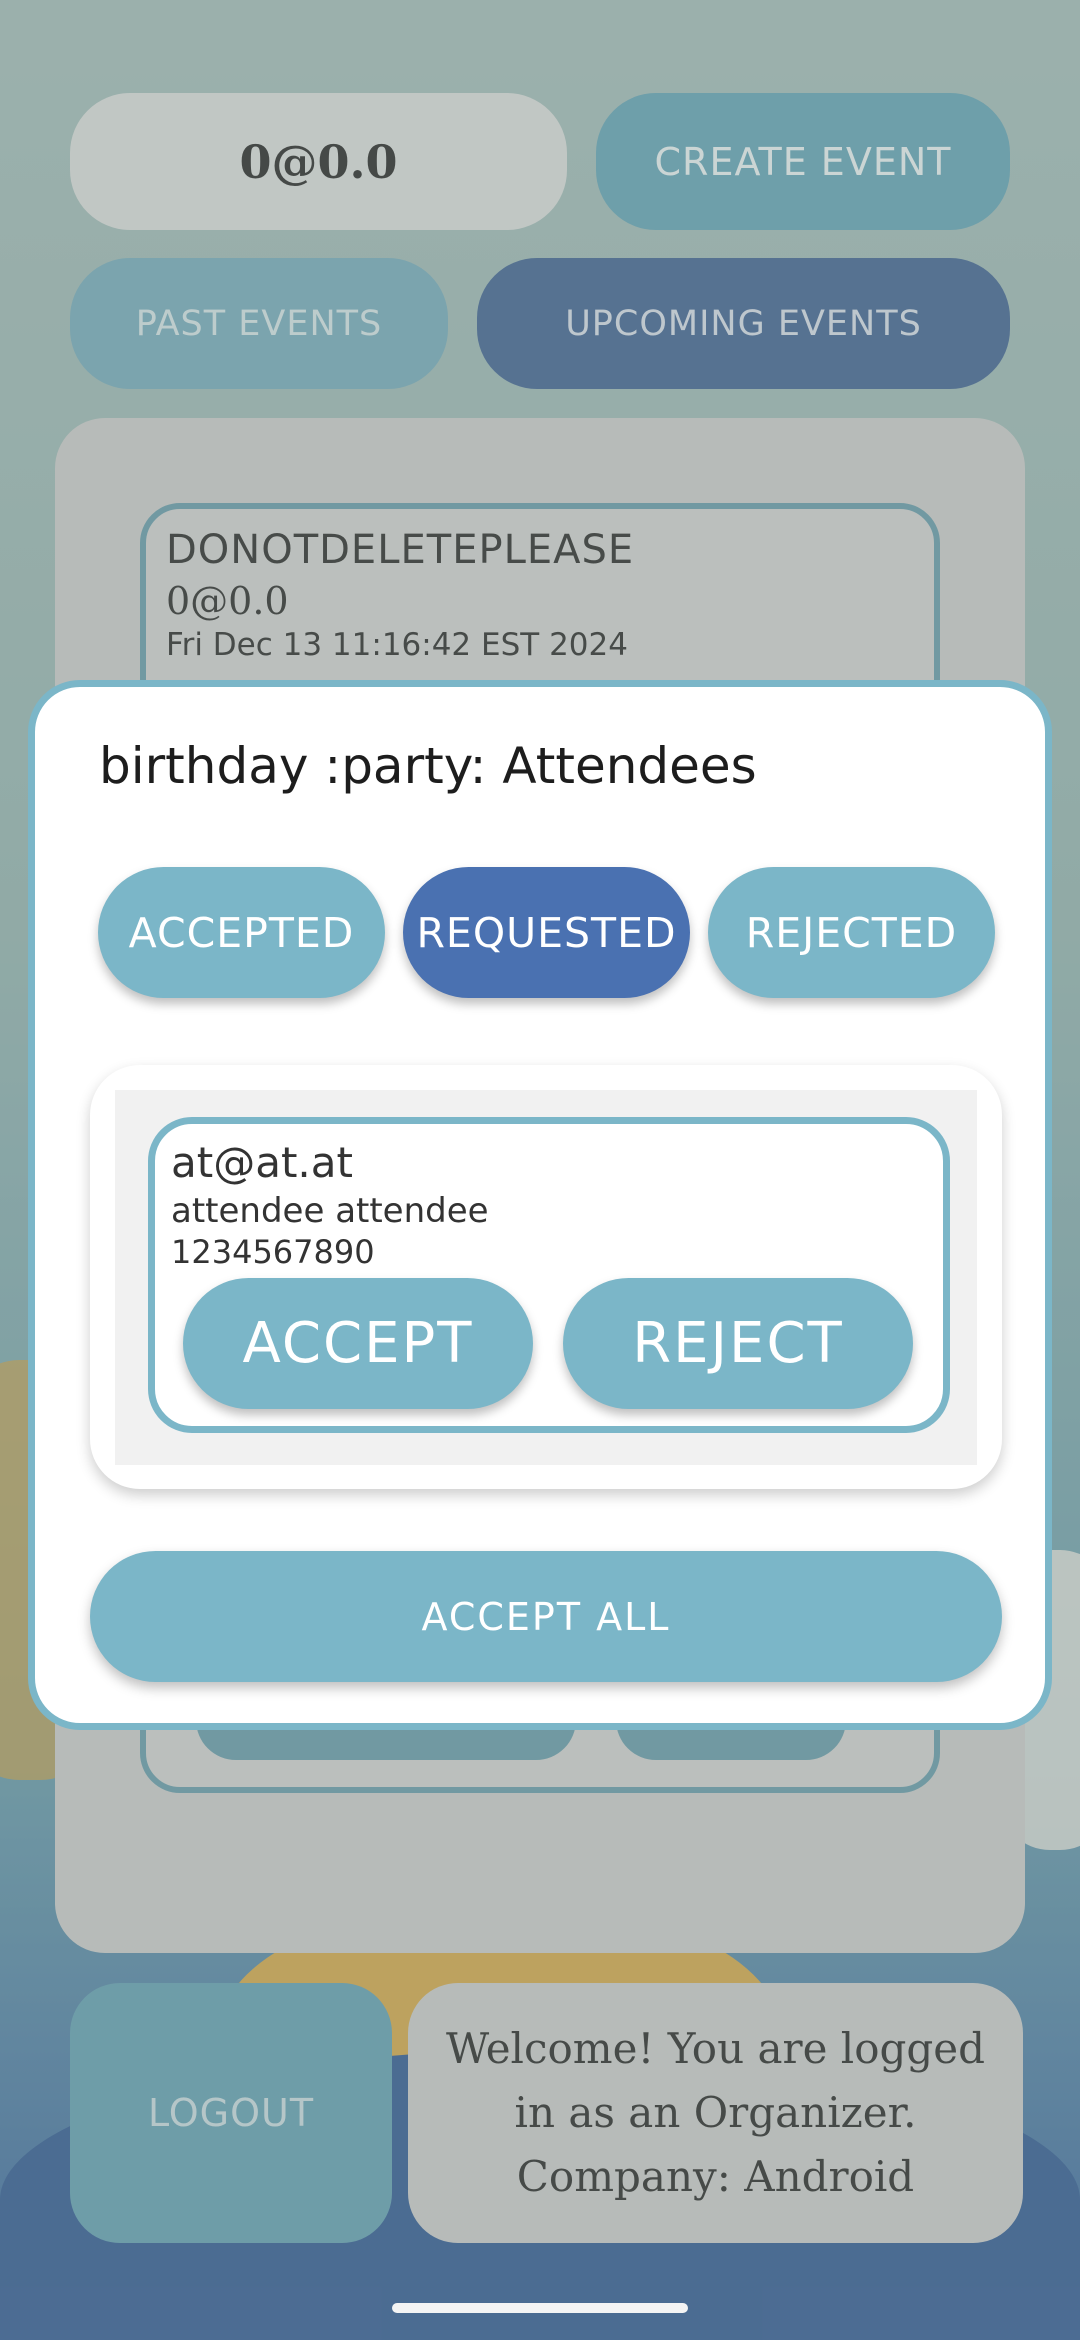  What do you see at coordinates (546, 1616) in the screenshot?
I see `accept-all-button: ACCEPT ALL` at bounding box center [546, 1616].